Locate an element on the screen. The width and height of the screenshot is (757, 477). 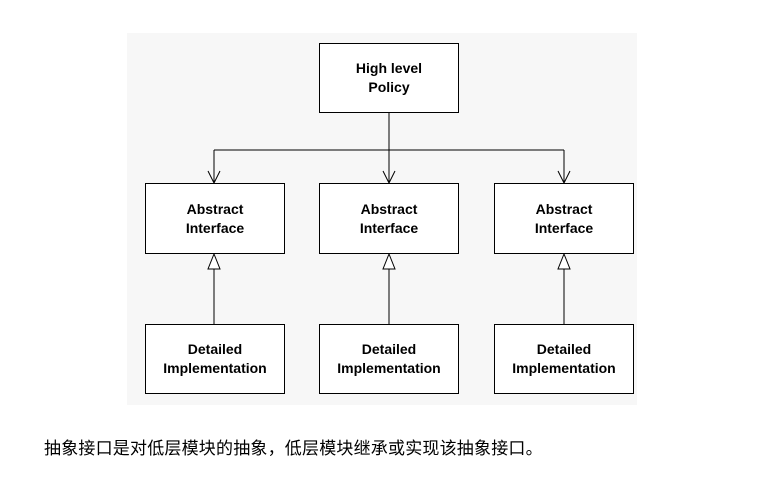
abstract-interface-label-1: Abstract Interface is located at coordinates (215, 218).